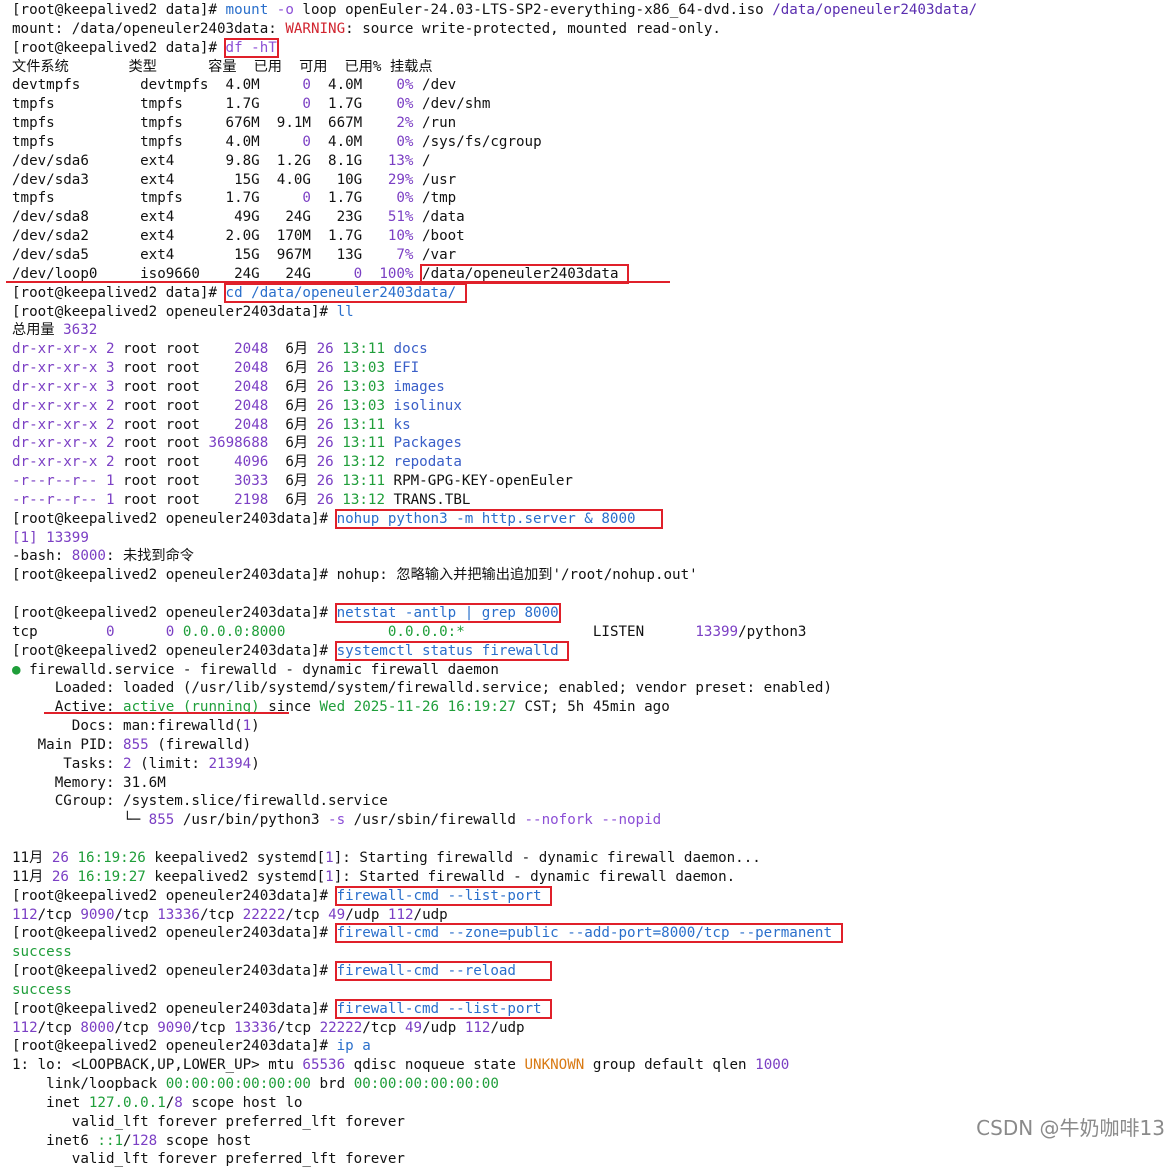 This screenshot has width=1173, height=1169. Describe the element at coordinates (414, 1027) in the screenshot. I see `terminal-text: 49` at that location.